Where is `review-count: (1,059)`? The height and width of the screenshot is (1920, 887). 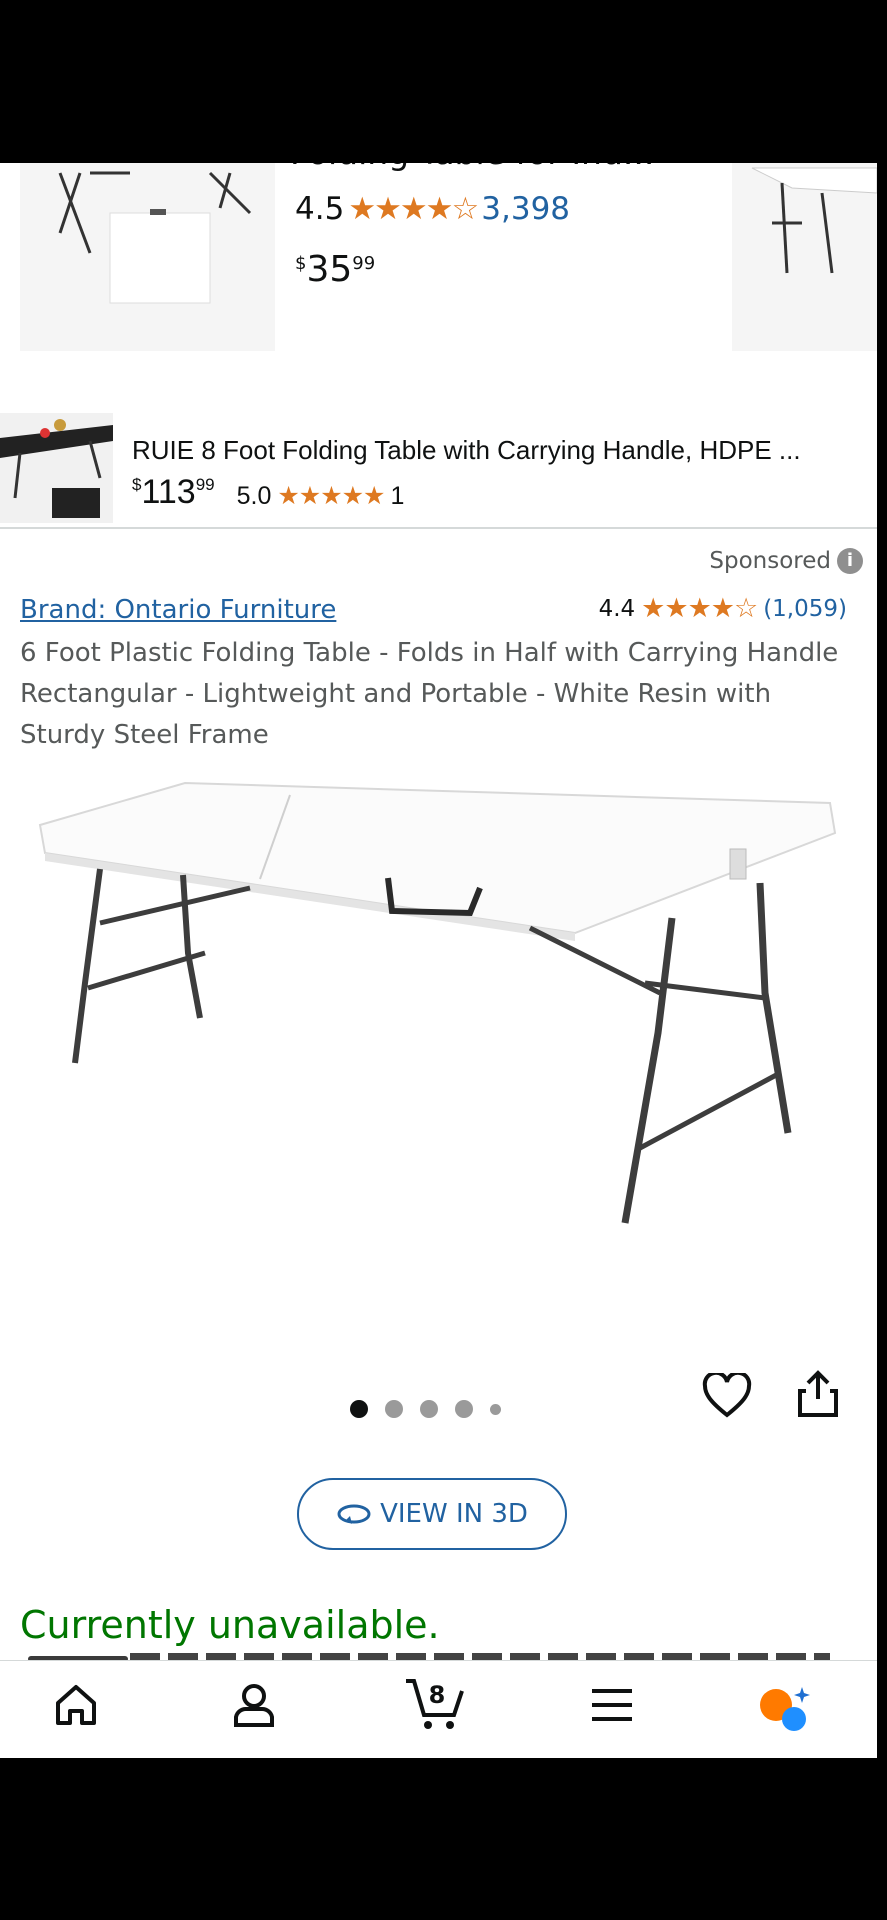
review-count: (1,059) is located at coordinates (805, 609).